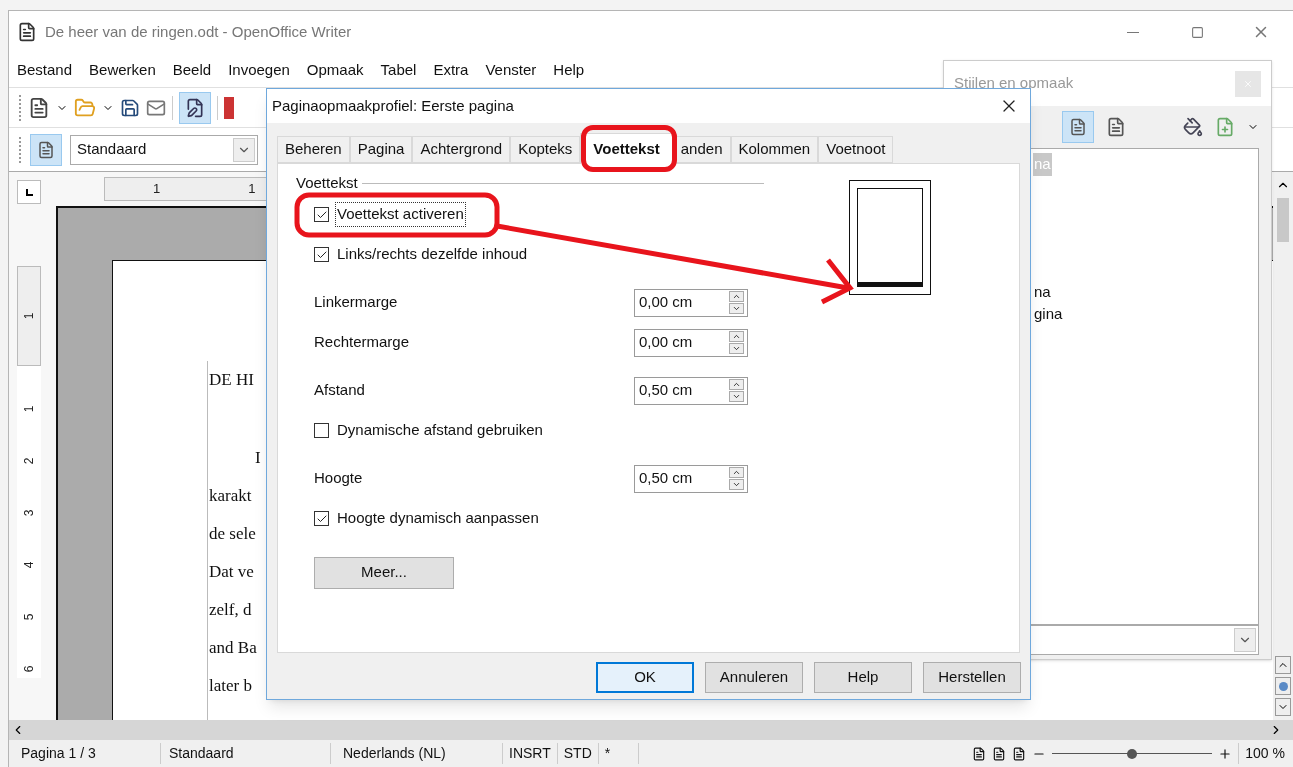 Image resolution: width=1293 pixels, height=767 pixels. Describe the element at coordinates (754, 677) in the screenshot. I see `dialog-button: Annuleren` at that location.